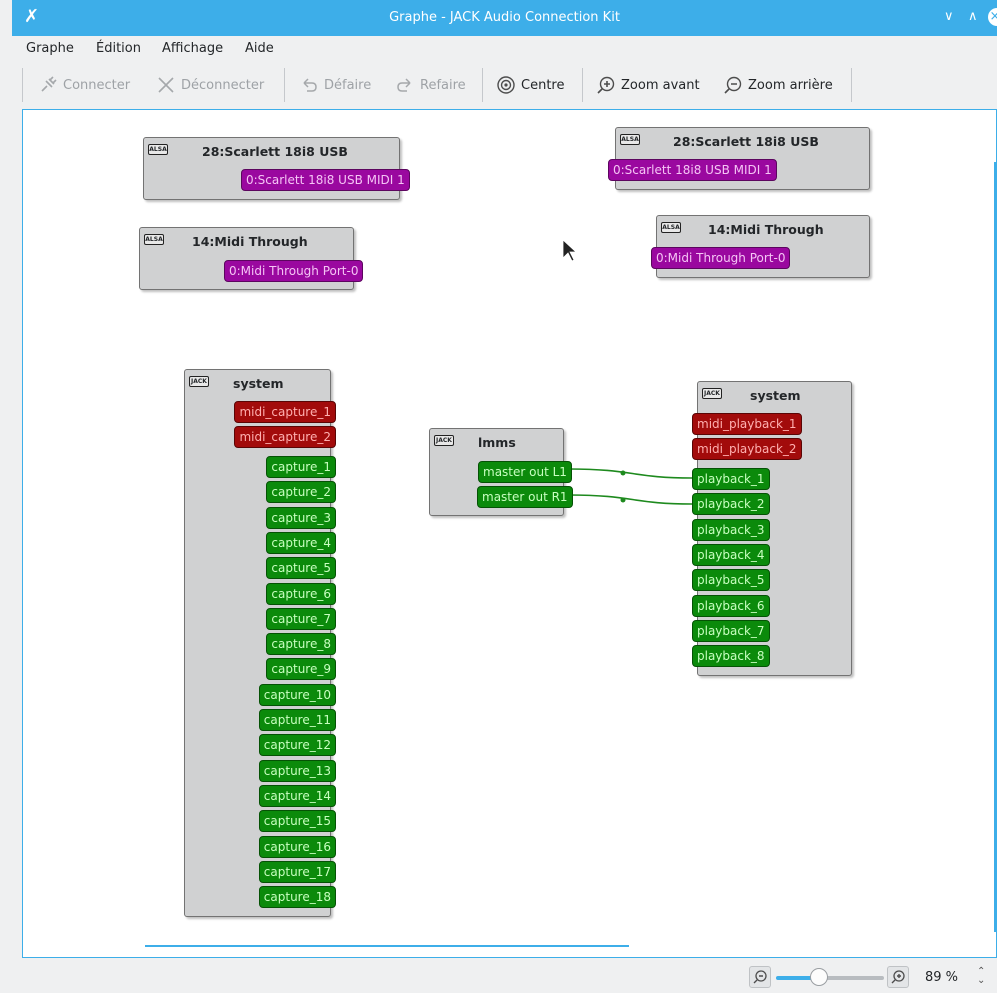 This screenshot has width=997, height=993. What do you see at coordinates (570, 250) in the screenshot?
I see `mouse-cursor-icon` at bounding box center [570, 250].